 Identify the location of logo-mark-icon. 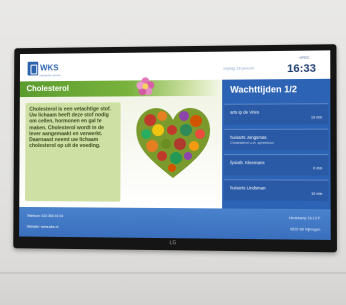
(33, 68).